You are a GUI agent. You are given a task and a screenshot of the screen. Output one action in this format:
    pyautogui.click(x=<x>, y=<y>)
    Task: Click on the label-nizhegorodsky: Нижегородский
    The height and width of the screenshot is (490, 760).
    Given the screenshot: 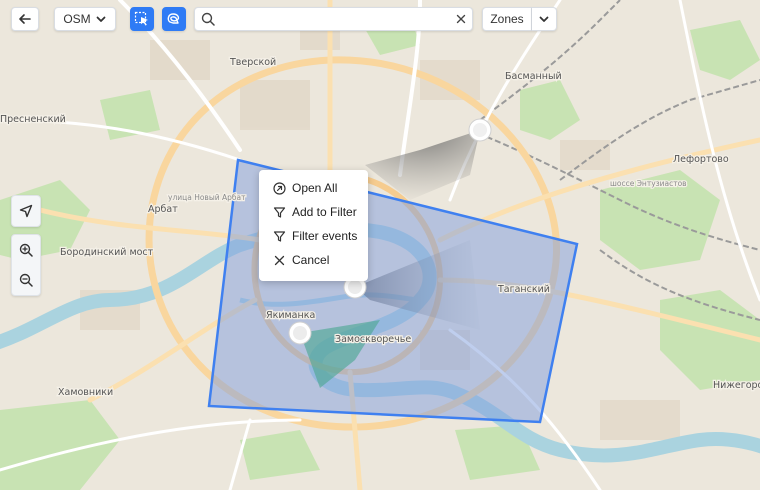 What is the action you would take?
    pyautogui.click(x=736, y=385)
    